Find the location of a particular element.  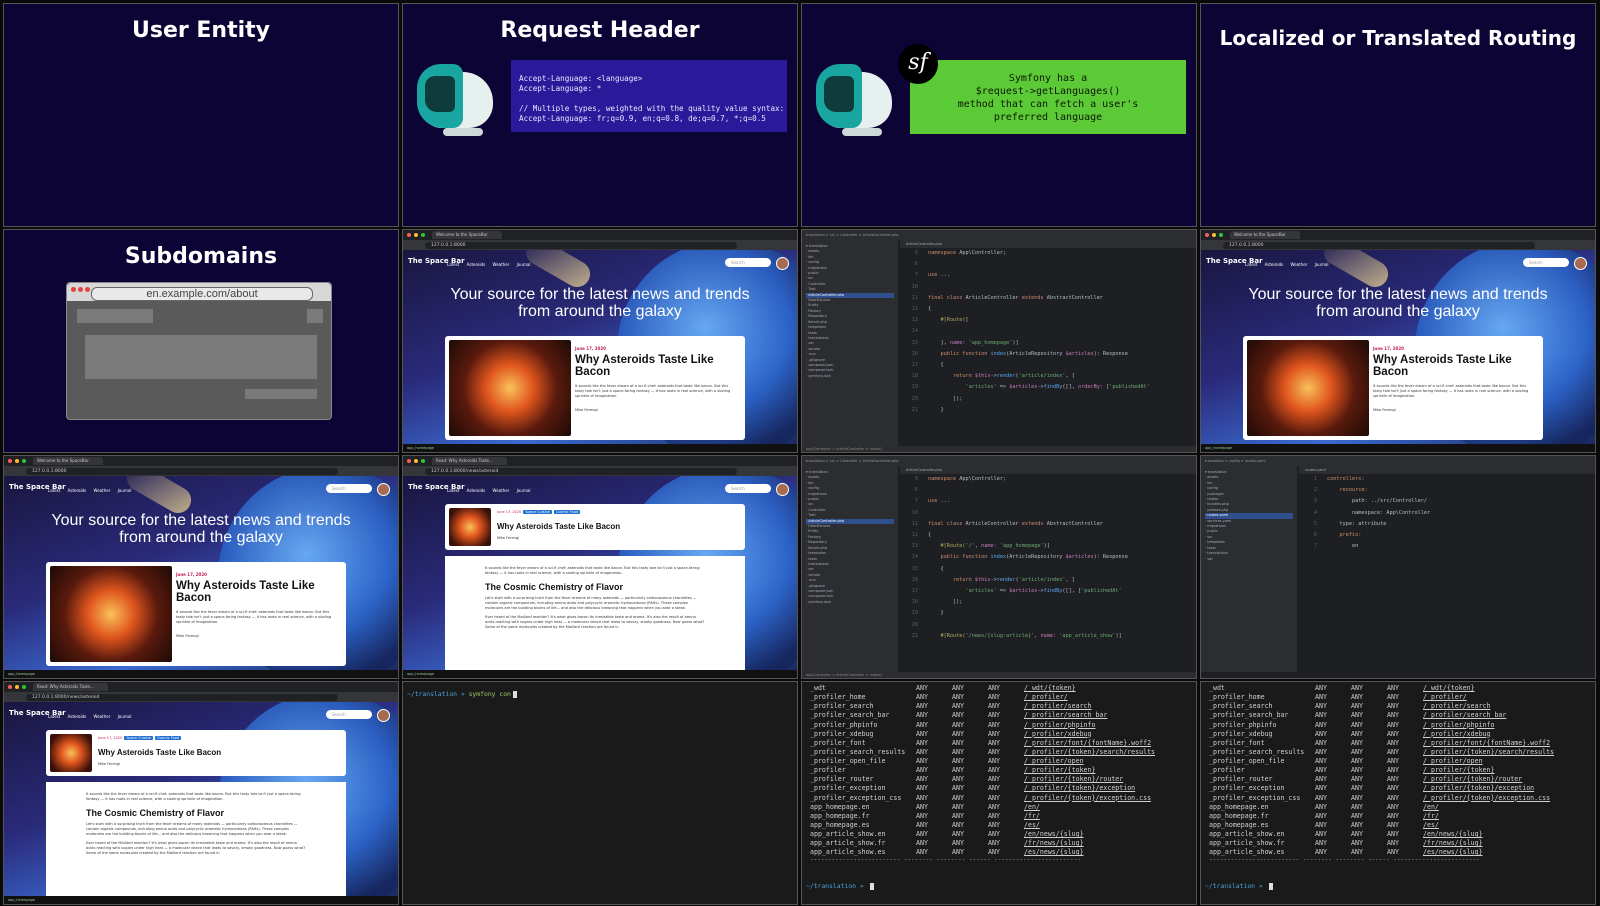

route-row: _profiler_home ANY ANY ANY/_profiler/ is located at coordinates (1338, 697).